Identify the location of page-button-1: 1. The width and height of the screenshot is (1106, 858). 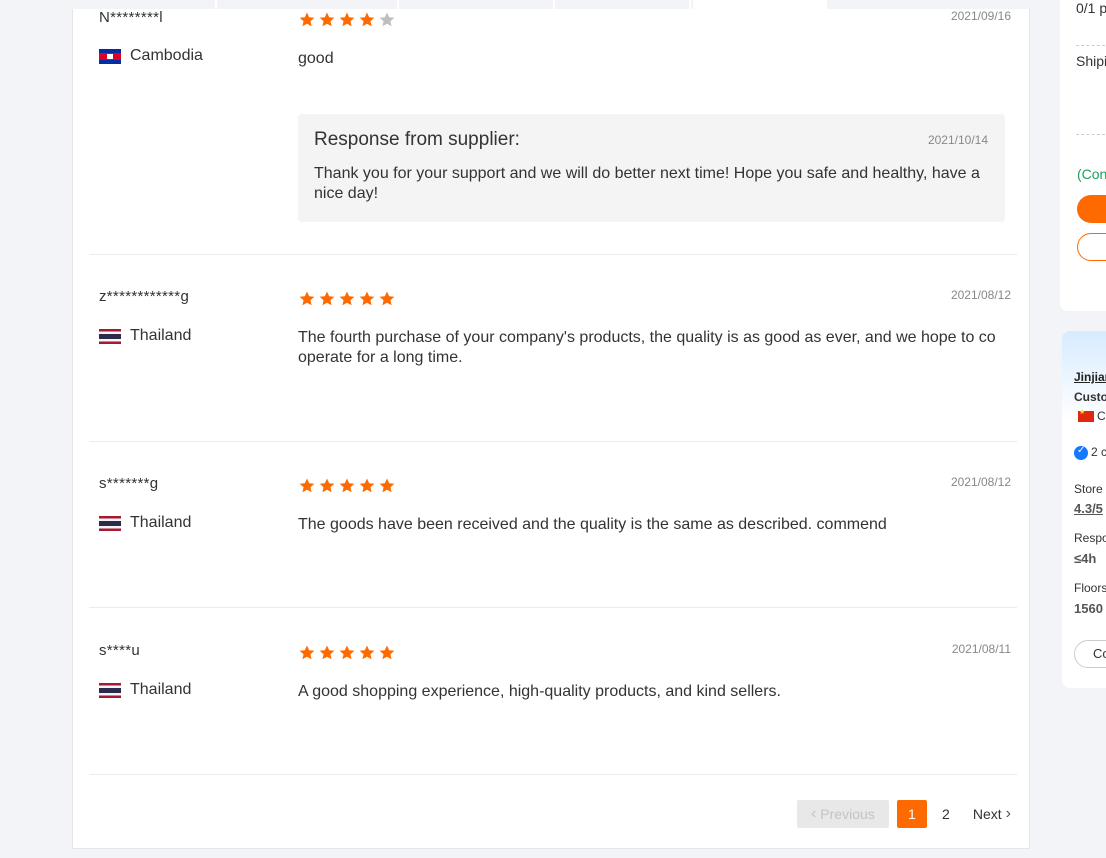
(911, 814).